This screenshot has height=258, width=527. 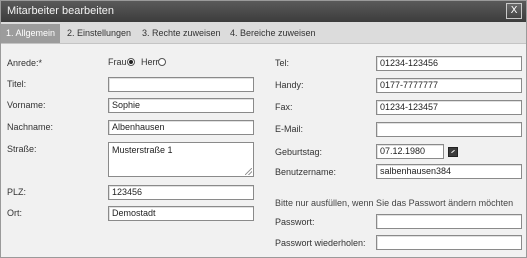 I want to click on anrede-herr-radio, so click(x=162, y=62).